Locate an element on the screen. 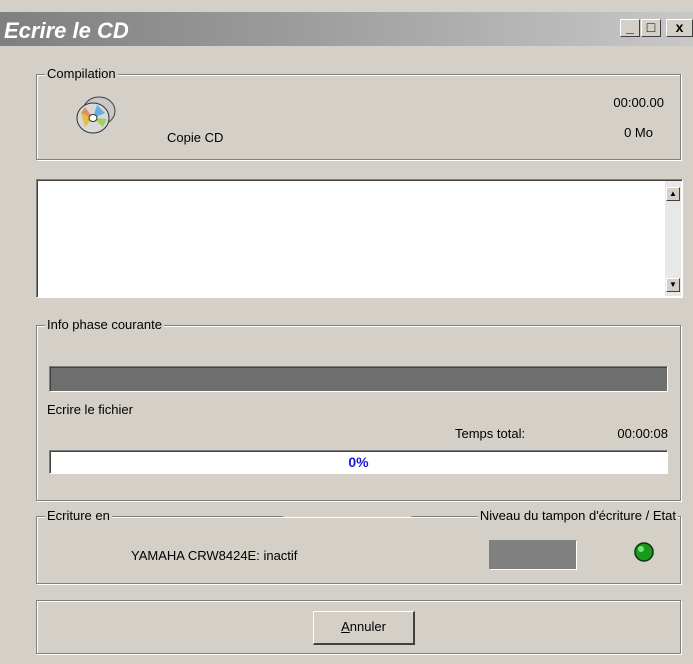 The height and width of the screenshot is (664, 693). total-progress-text: 0% is located at coordinates (358, 462).